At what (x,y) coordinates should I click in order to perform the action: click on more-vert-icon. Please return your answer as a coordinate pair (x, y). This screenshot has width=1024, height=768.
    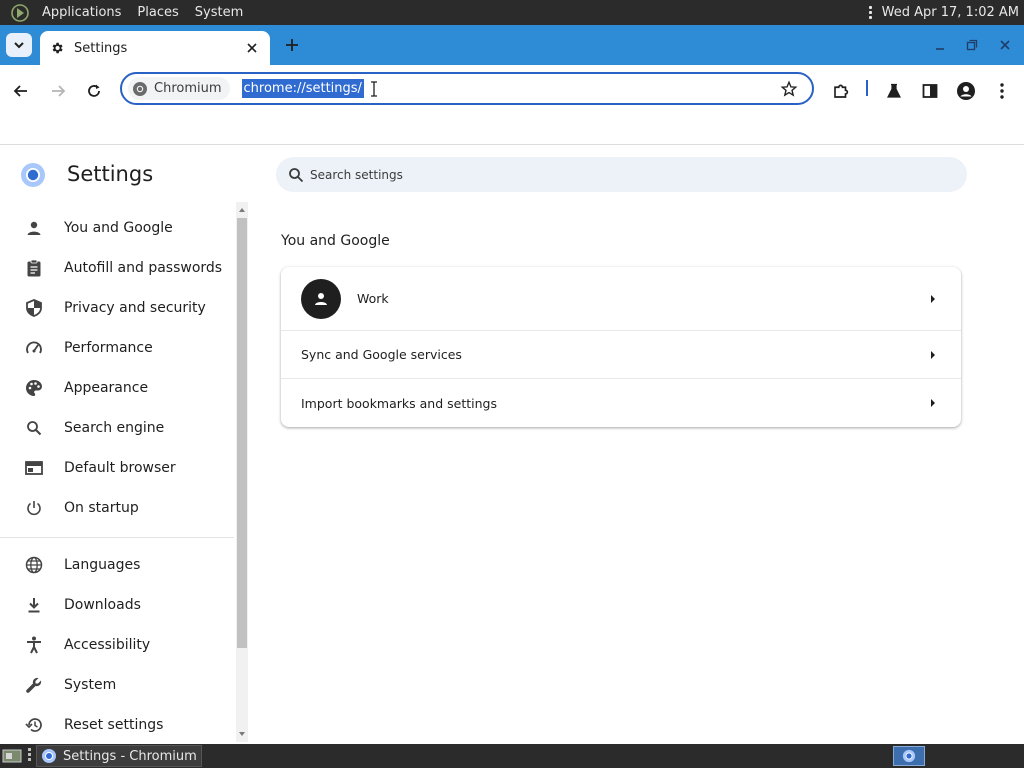
    Looking at the image, I should click on (1002, 91).